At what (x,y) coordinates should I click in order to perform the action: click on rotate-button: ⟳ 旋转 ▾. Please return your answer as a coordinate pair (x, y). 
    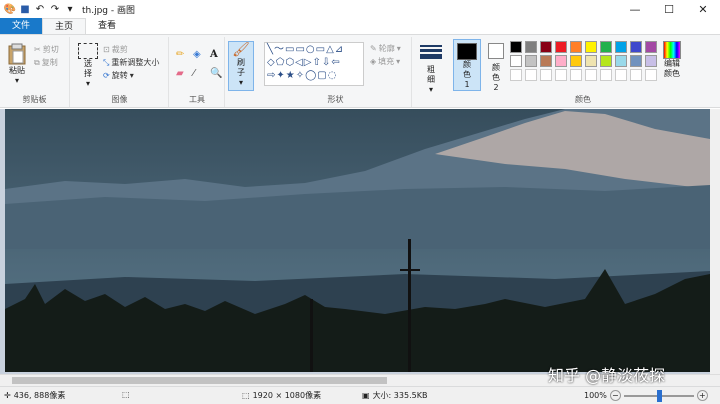
    Looking at the image, I should click on (131, 75).